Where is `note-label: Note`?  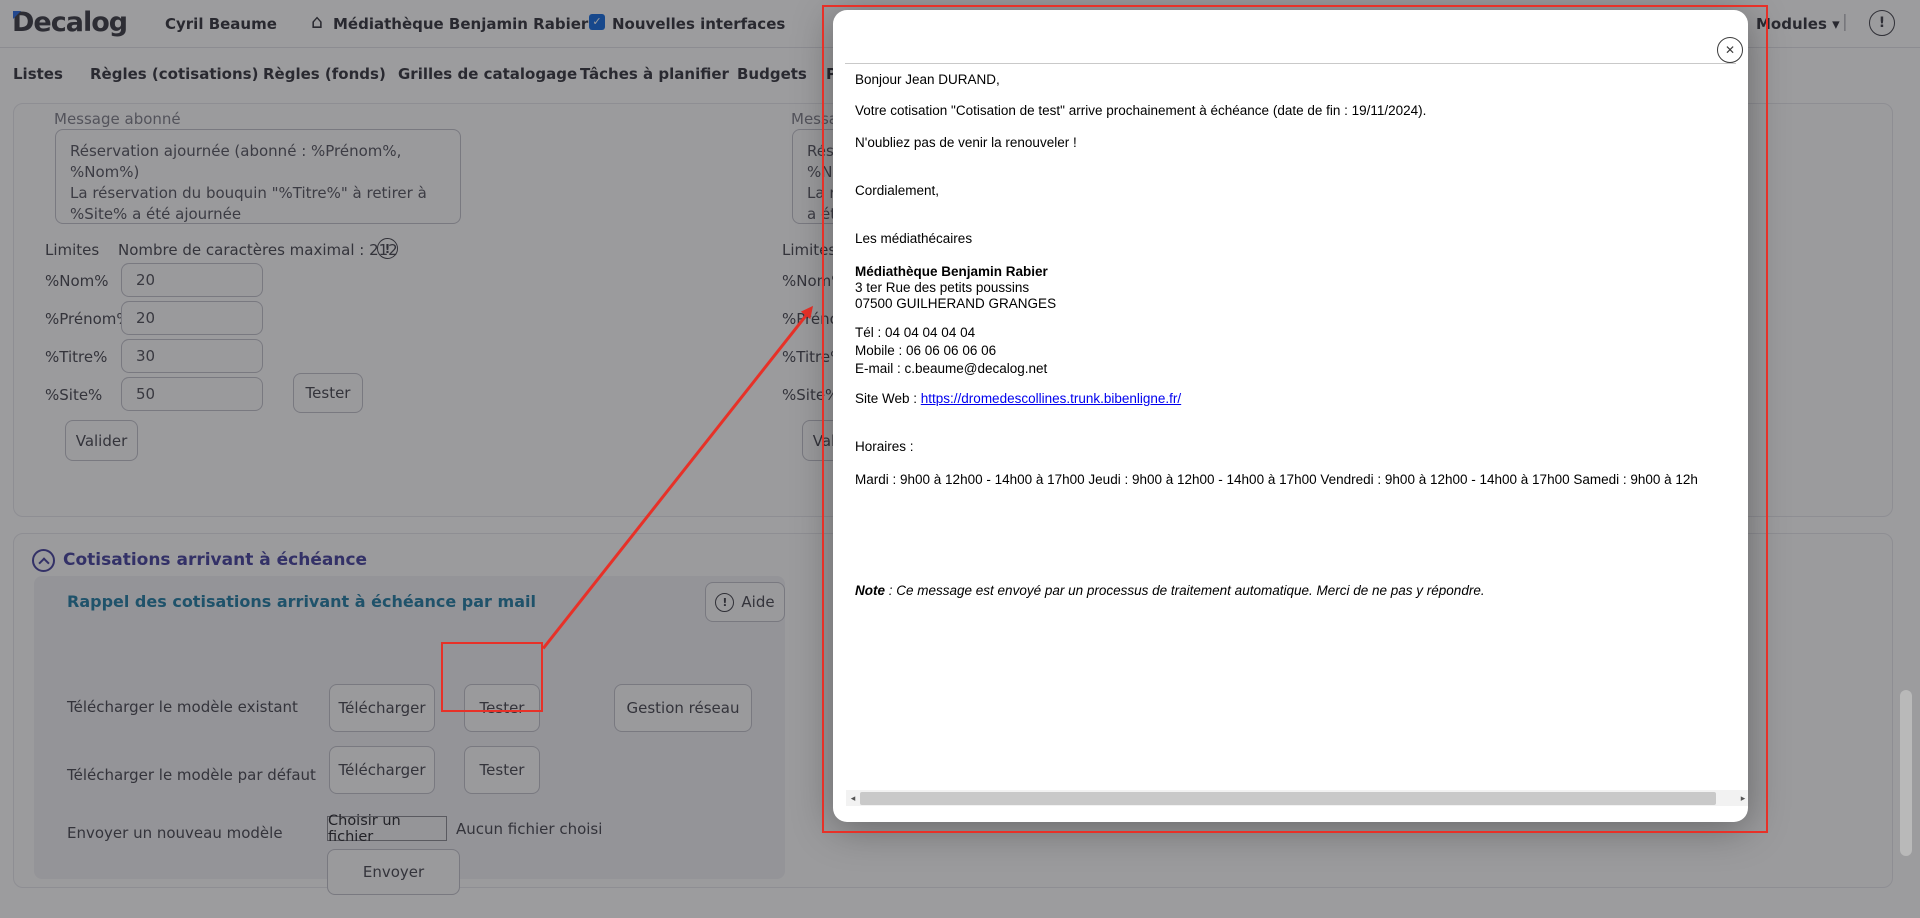
note-label: Note is located at coordinates (870, 590).